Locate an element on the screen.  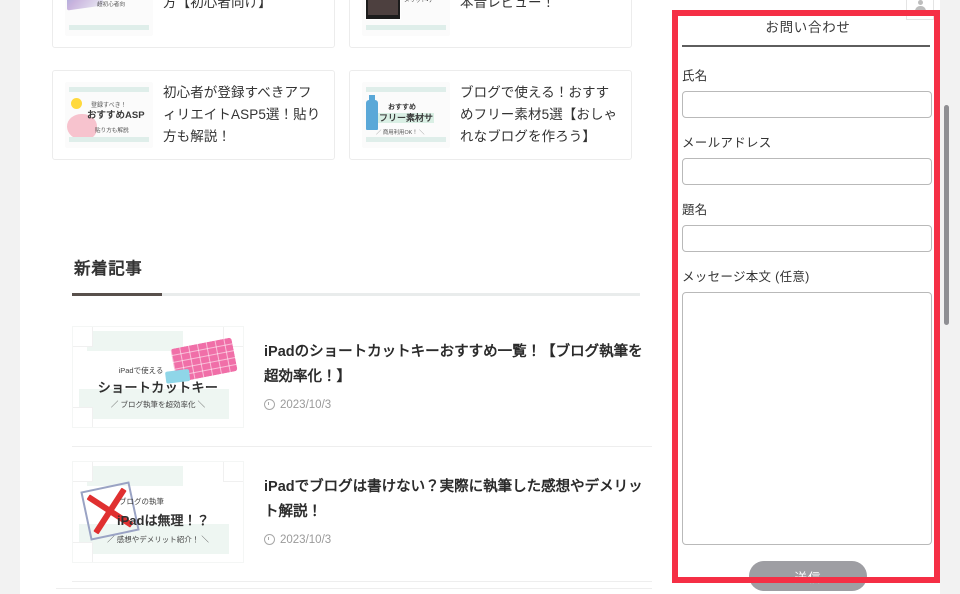
thumb-poster-art is located at coordinates (383, 10).